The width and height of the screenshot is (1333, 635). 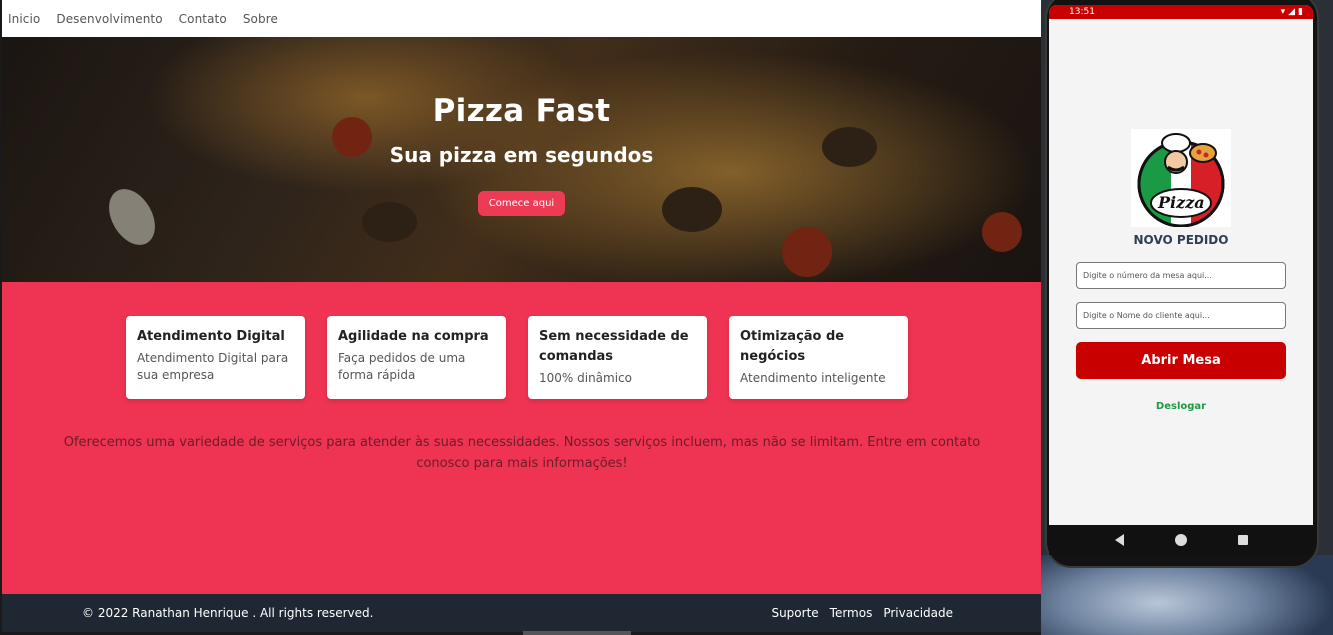 What do you see at coordinates (1181, 240) in the screenshot?
I see `novo-pedido-heading: NOVO PEDIDO` at bounding box center [1181, 240].